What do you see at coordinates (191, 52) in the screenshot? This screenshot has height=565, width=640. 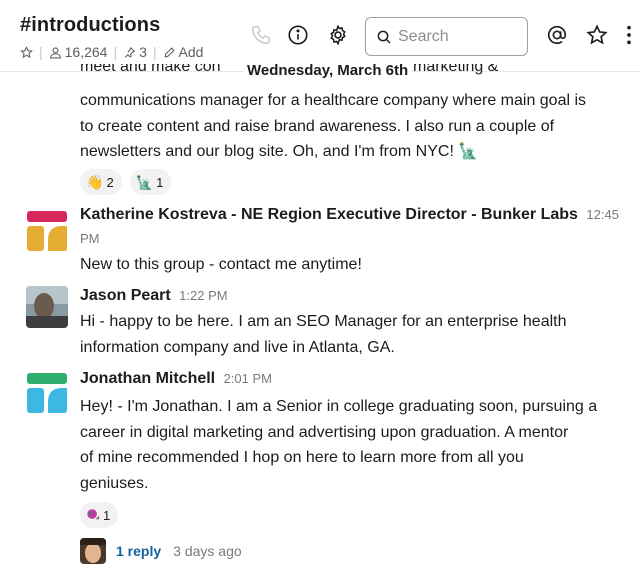 I see `add-topic-label: Add` at bounding box center [191, 52].